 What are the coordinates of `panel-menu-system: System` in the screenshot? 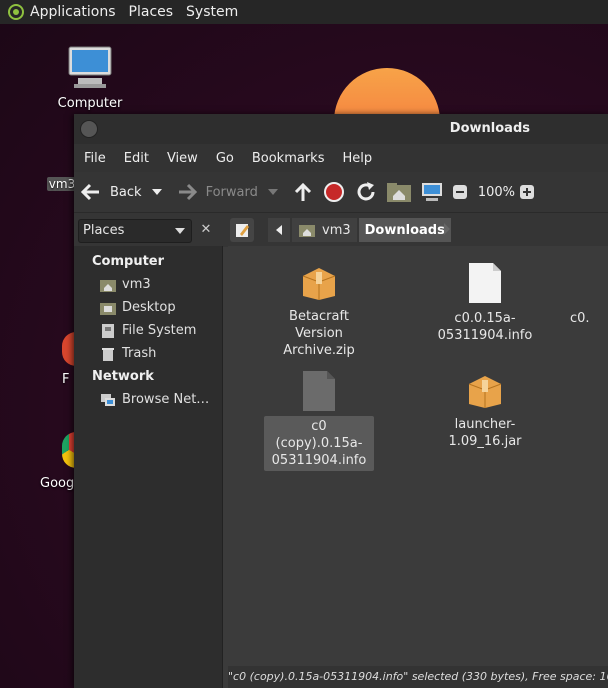 It's located at (212, 12).